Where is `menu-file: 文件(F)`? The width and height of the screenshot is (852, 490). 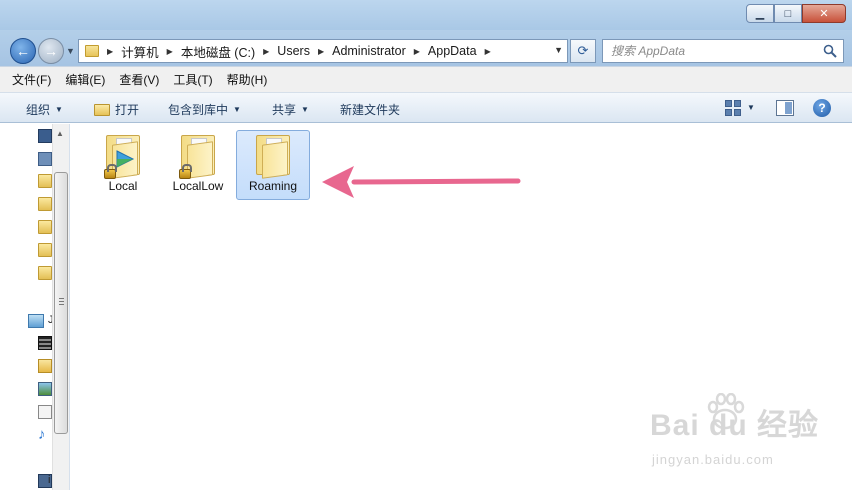 menu-file: 文件(F) is located at coordinates (31, 79).